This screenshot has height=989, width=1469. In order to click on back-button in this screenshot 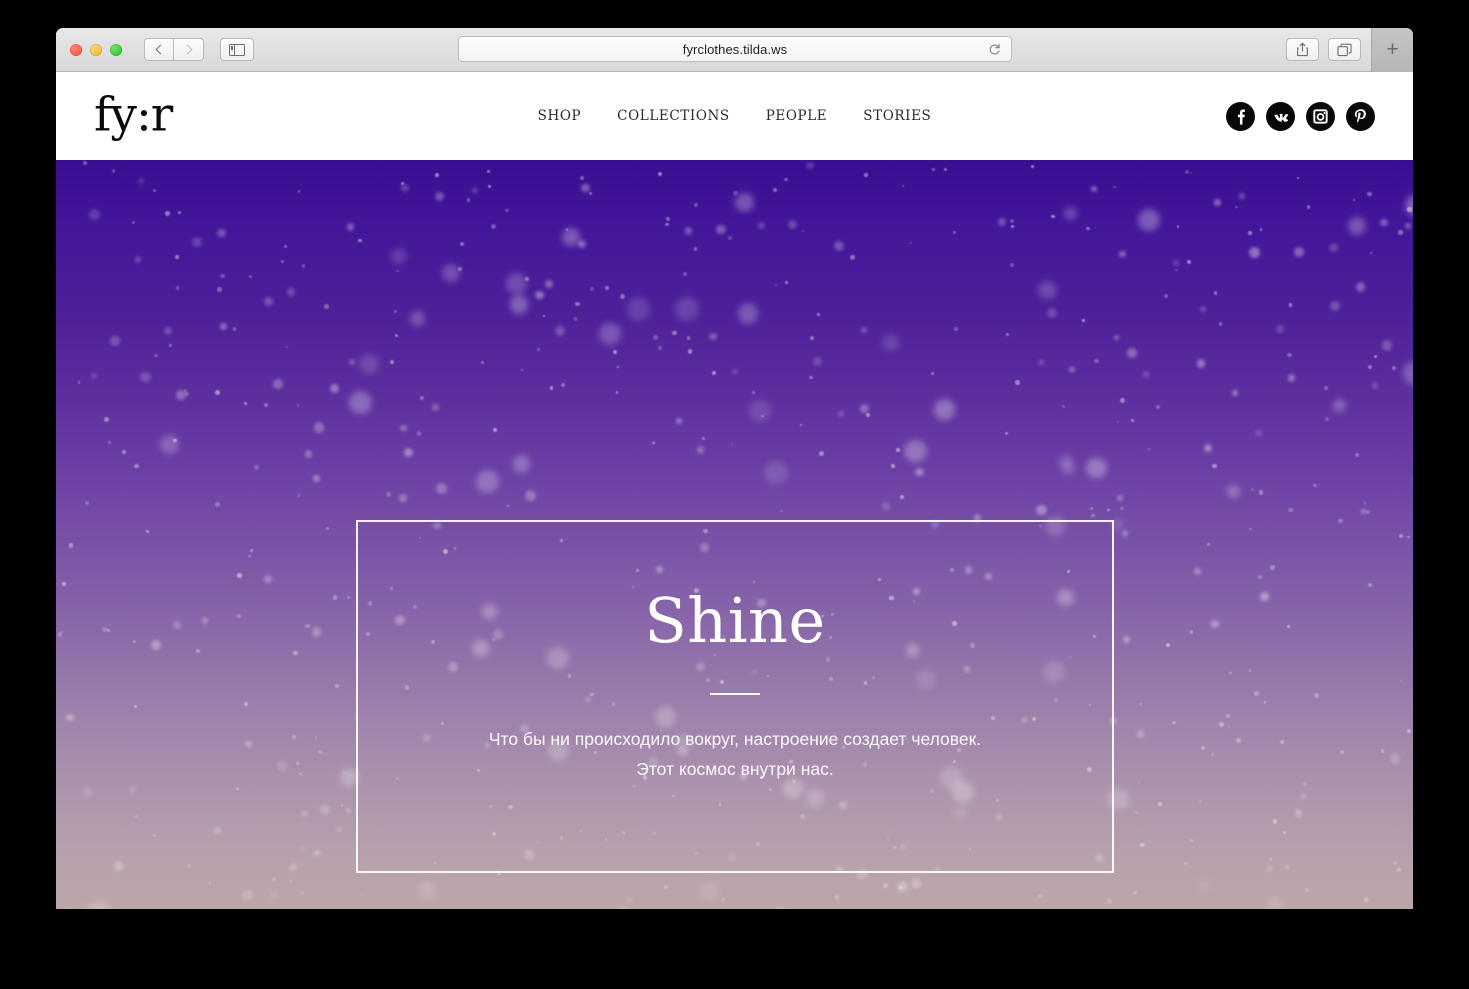, I will do `click(159, 49)`.